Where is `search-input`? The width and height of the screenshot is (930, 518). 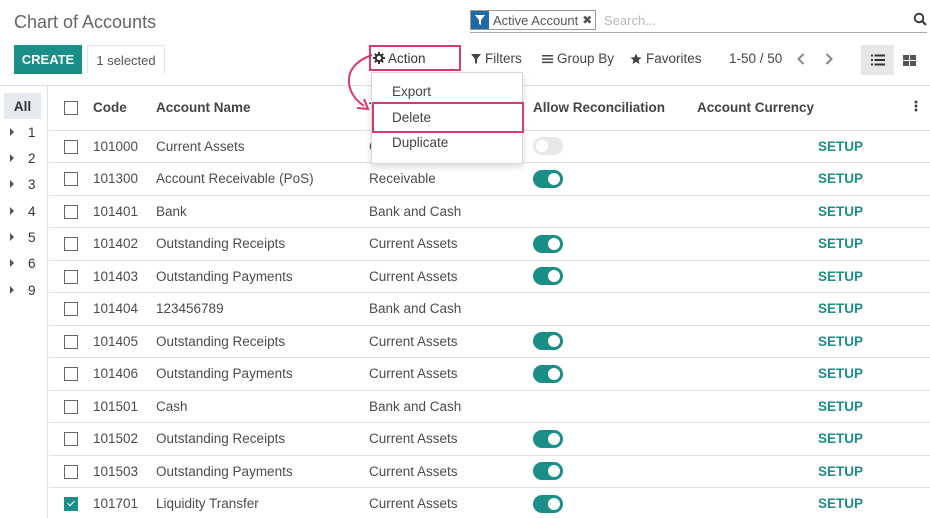 search-input is located at coordinates (754, 20).